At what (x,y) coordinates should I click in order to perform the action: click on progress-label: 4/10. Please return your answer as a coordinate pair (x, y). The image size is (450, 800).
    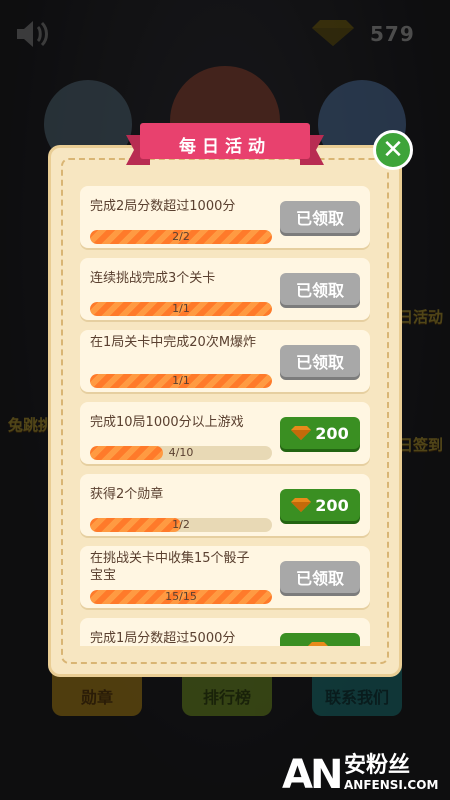
    Looking at the image, I should click on (181, 452).